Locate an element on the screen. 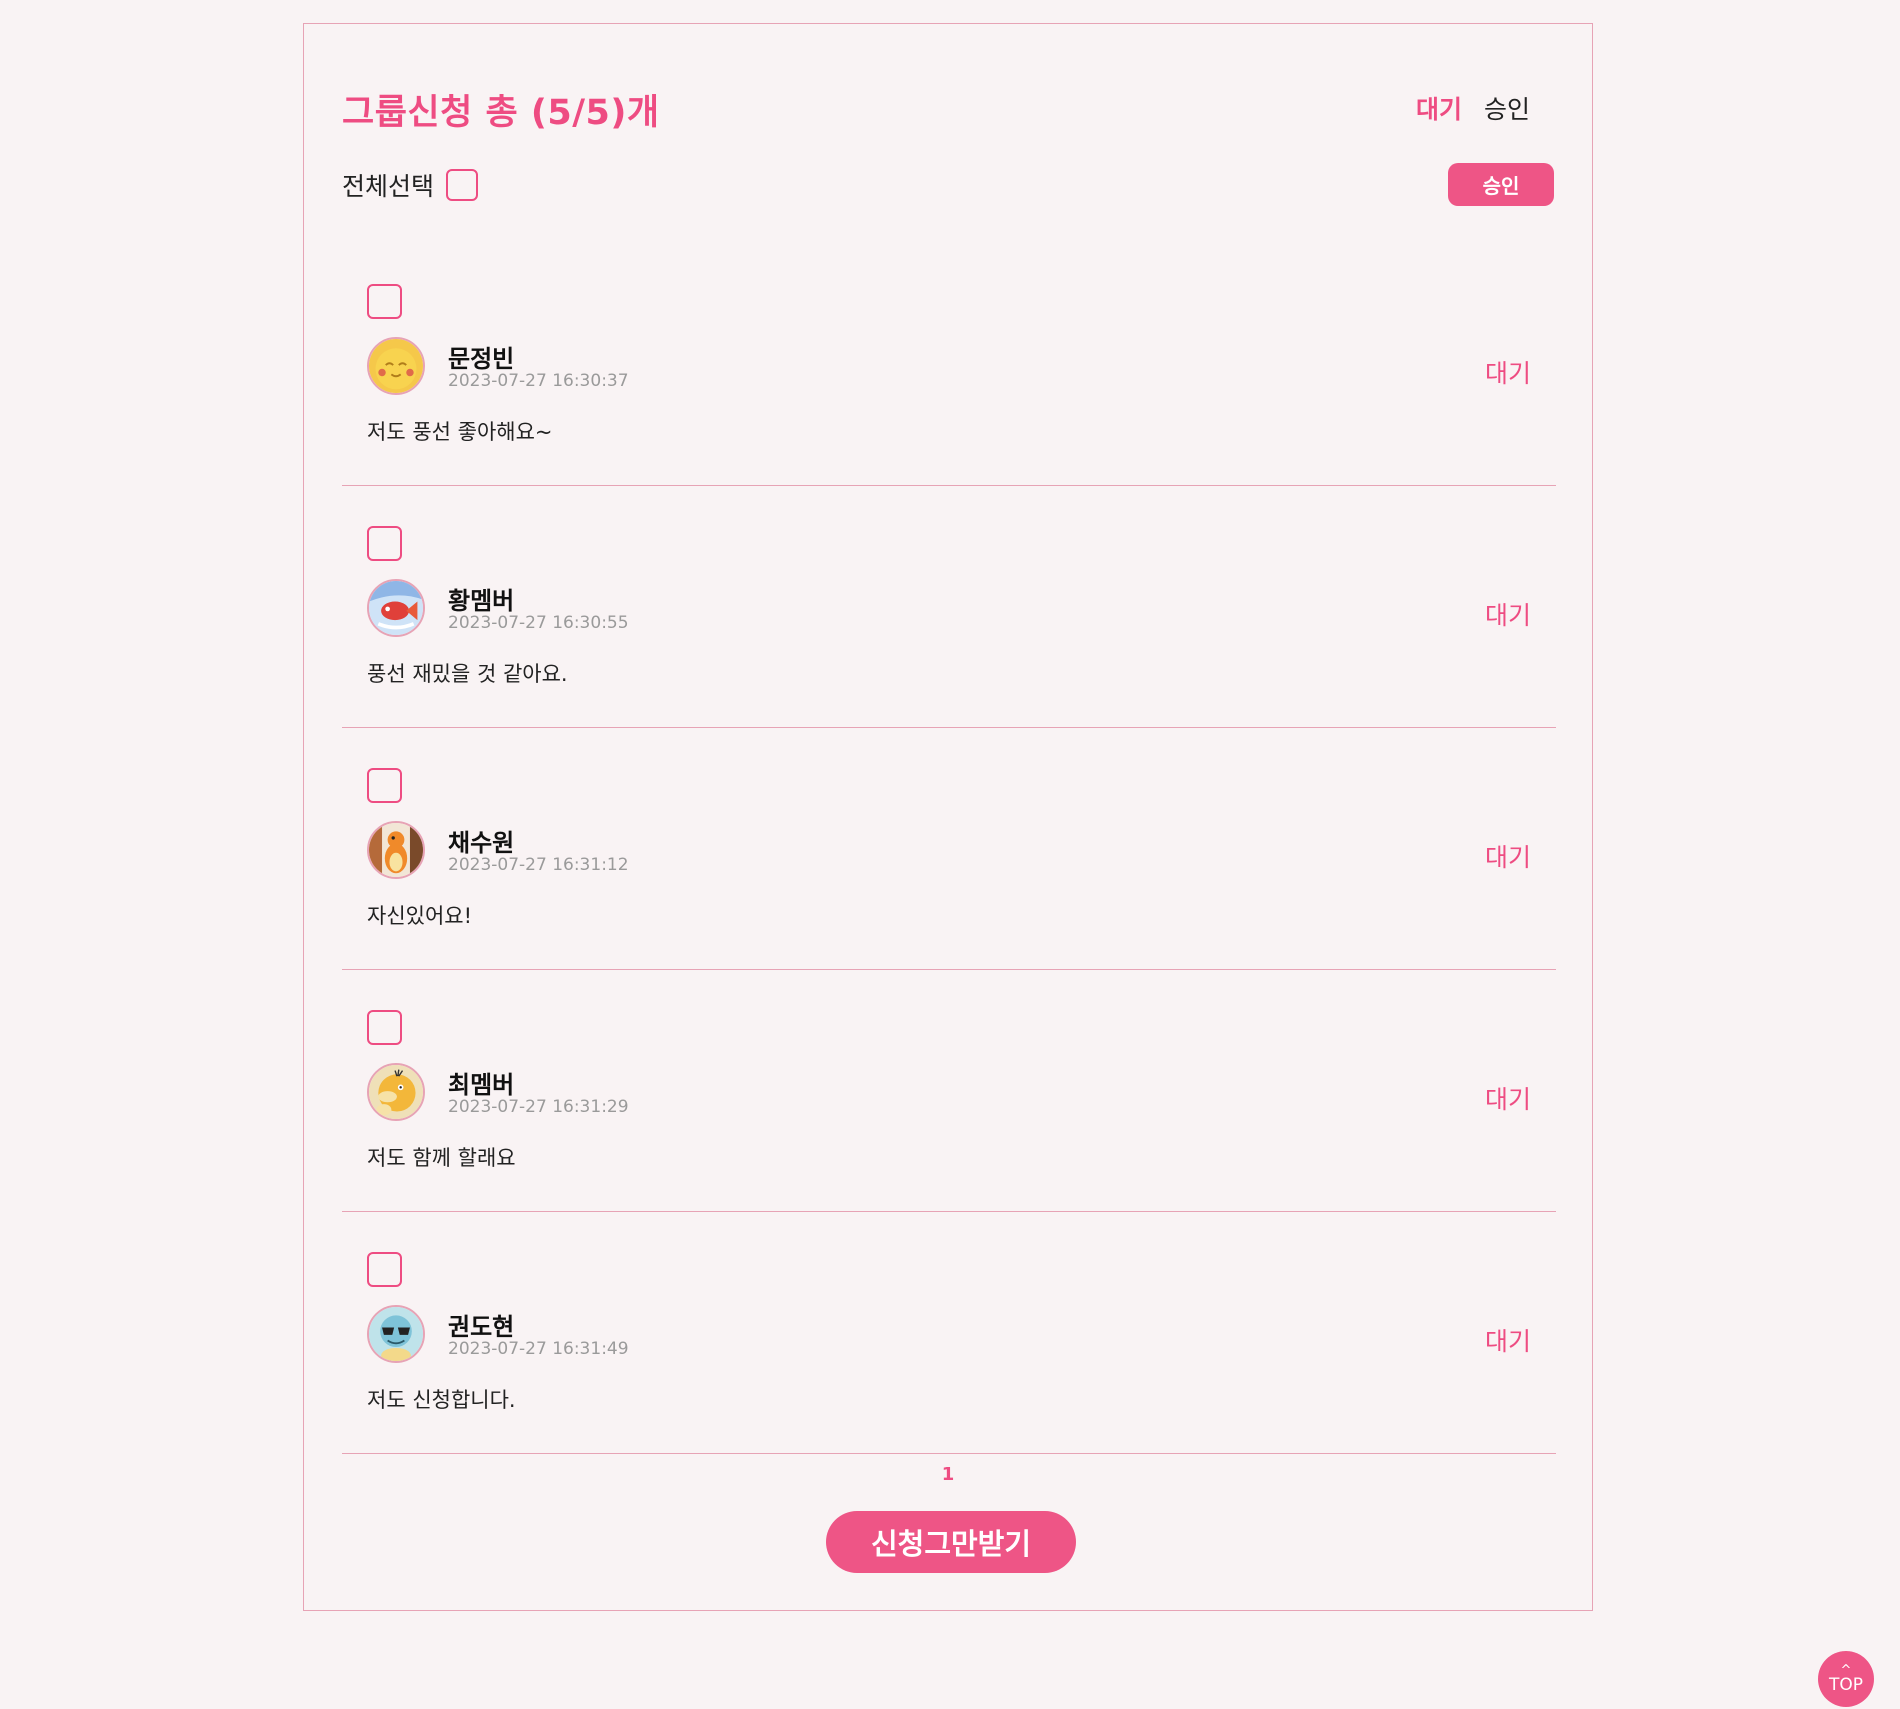  status-filter-tabs: 대기 승인 is located at coordinates (1473, 108).